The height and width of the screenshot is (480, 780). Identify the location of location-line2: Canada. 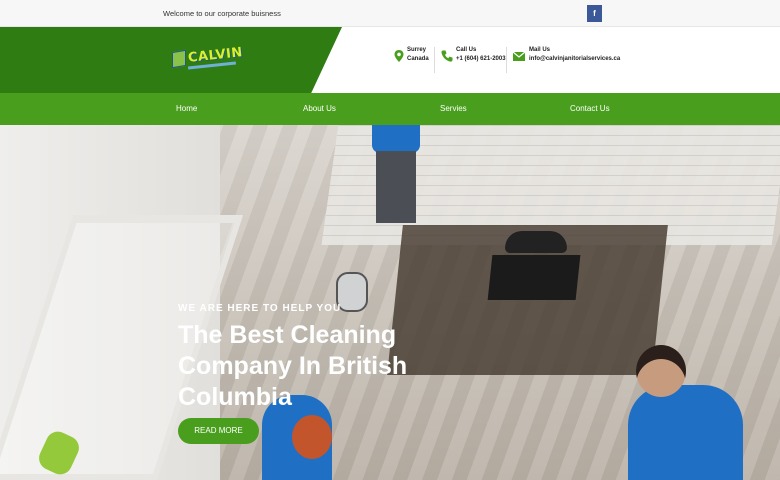
(418, 59).